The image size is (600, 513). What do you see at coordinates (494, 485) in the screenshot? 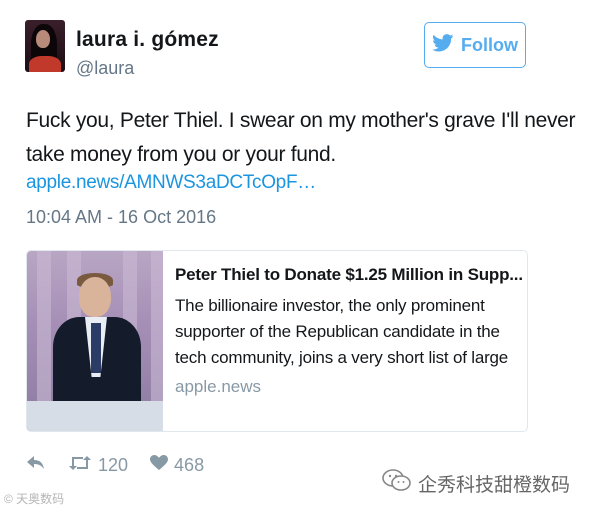
I see `watermark-right-text: 企秀科技甜橙数码` at bounding box center [494, 485].